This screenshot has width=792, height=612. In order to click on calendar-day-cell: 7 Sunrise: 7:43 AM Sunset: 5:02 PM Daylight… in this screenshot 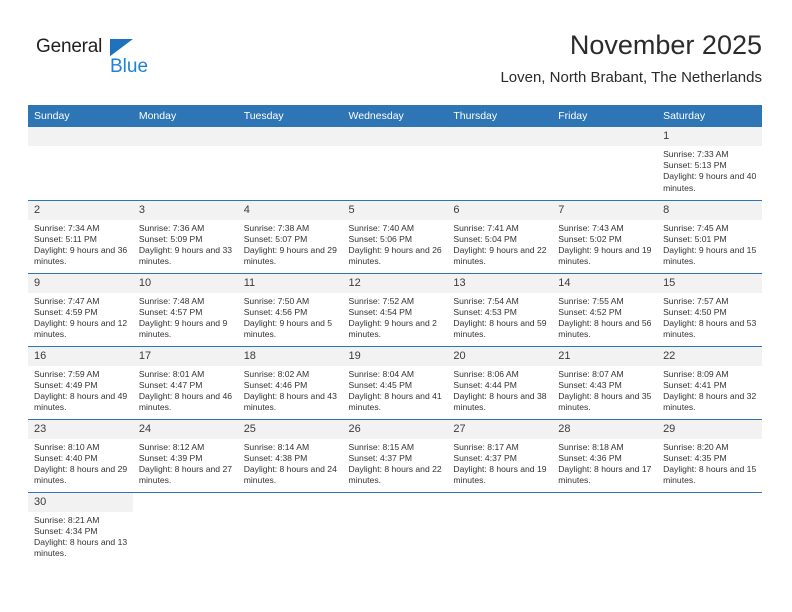, I will do `click(605, 236)`.